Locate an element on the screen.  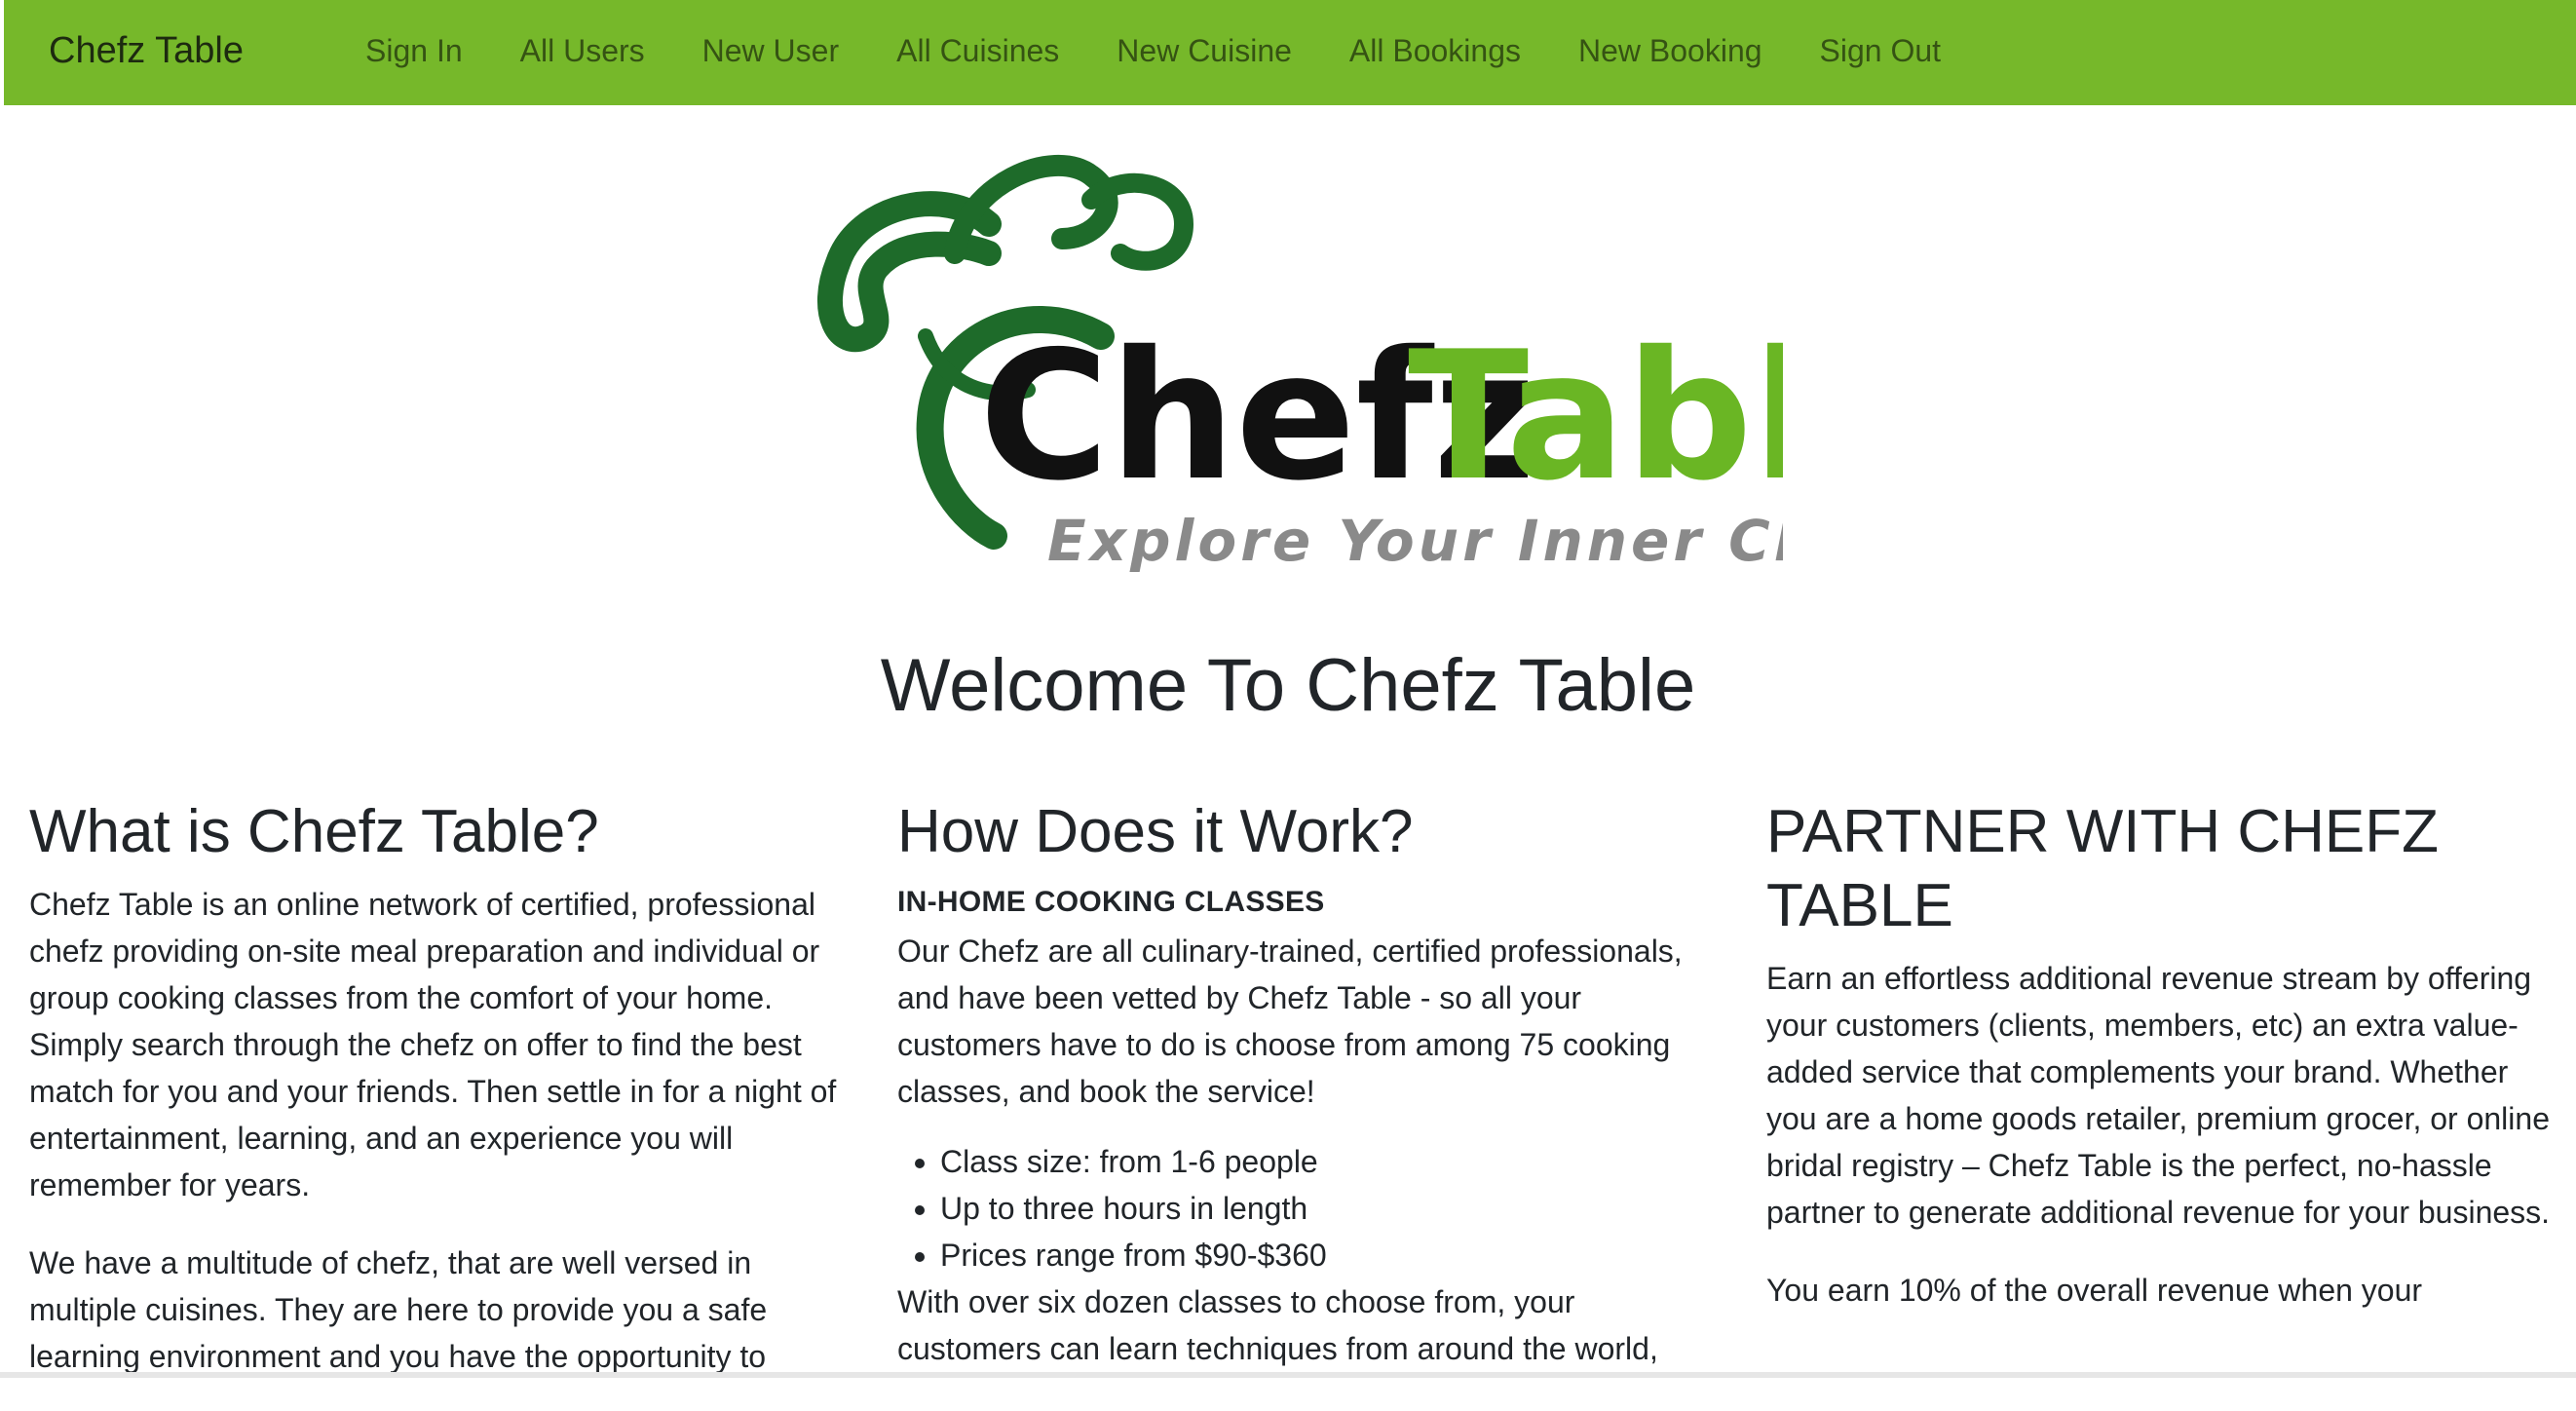
welcome-title: Welcome To Chefz Table is located at coordinates (1288, 685).